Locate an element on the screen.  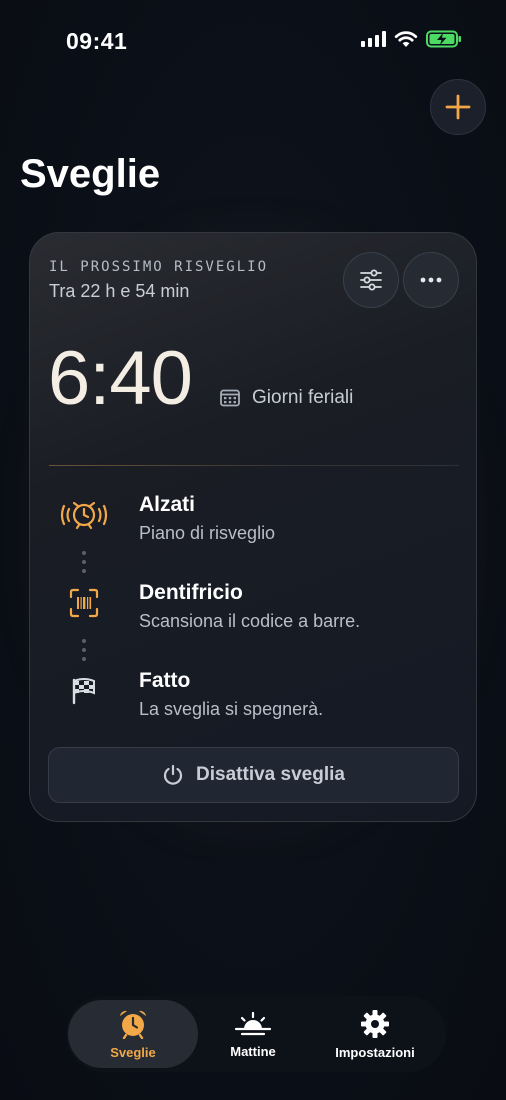
alarm-days: Giorni feriali is located at coordinates (286, 398).